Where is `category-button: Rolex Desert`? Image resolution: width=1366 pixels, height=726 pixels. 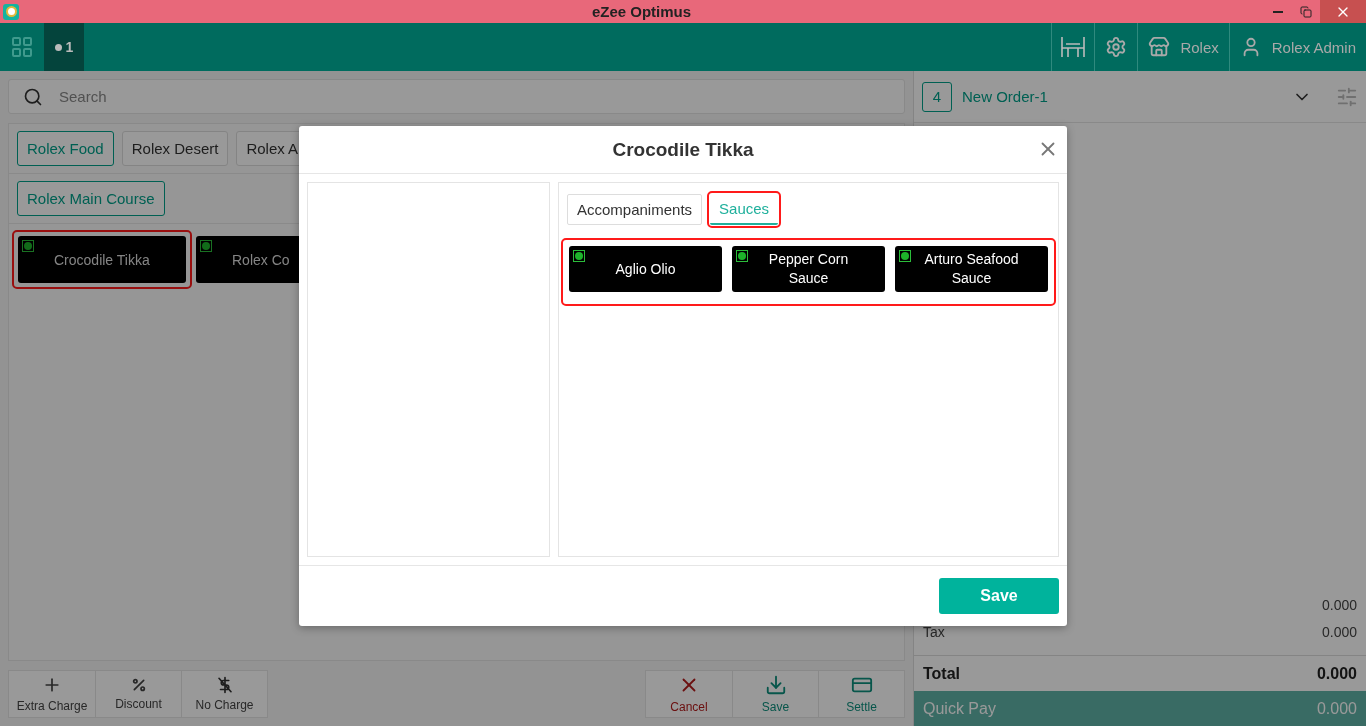 category-button: Rolex Desert is located at coordinates (175, 148).